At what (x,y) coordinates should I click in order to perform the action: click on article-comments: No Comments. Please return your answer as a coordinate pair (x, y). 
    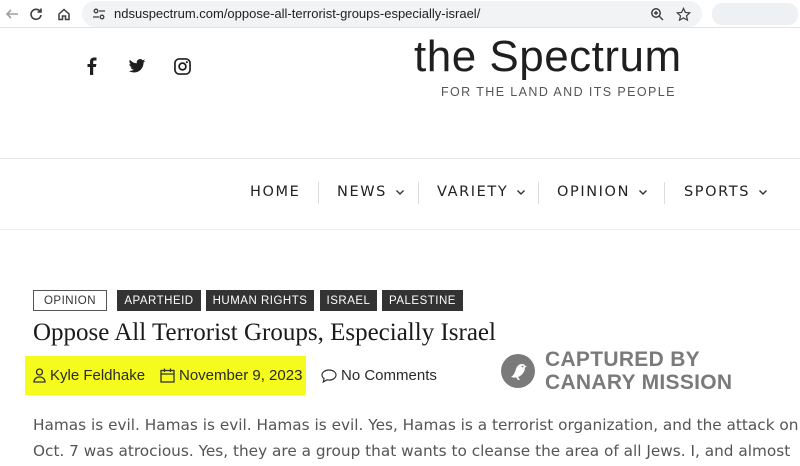
    Looking at the image, I should click on (379, 375).